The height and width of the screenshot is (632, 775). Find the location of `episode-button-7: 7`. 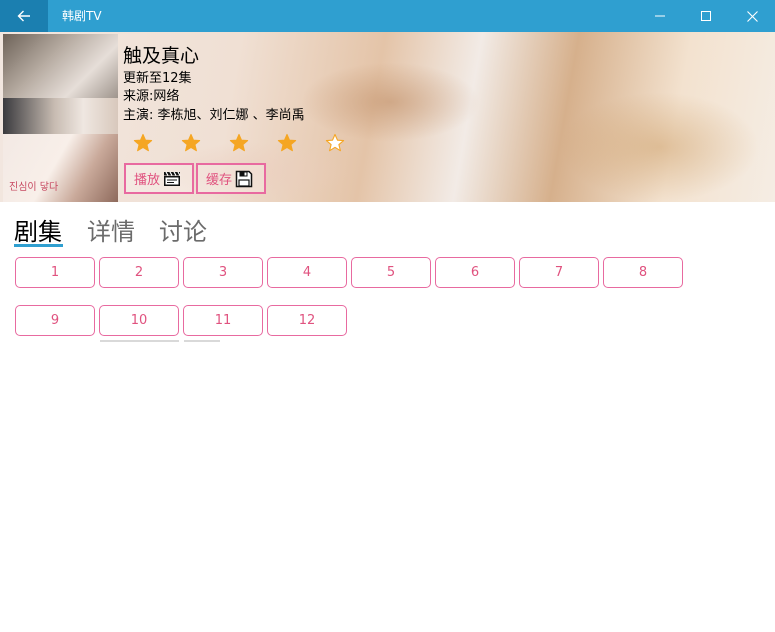

episode-button-7: 7 is located at coordinates (559, 272).